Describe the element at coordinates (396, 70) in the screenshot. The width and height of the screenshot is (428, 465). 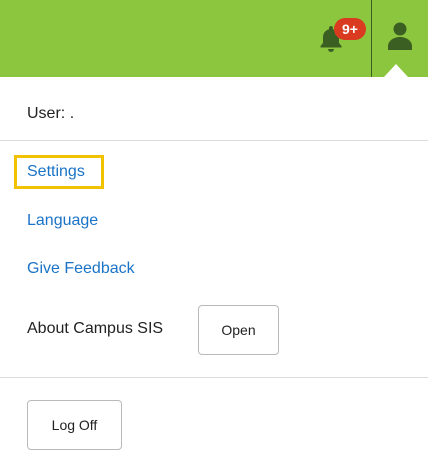
I see `dropdown-caret` at that location.